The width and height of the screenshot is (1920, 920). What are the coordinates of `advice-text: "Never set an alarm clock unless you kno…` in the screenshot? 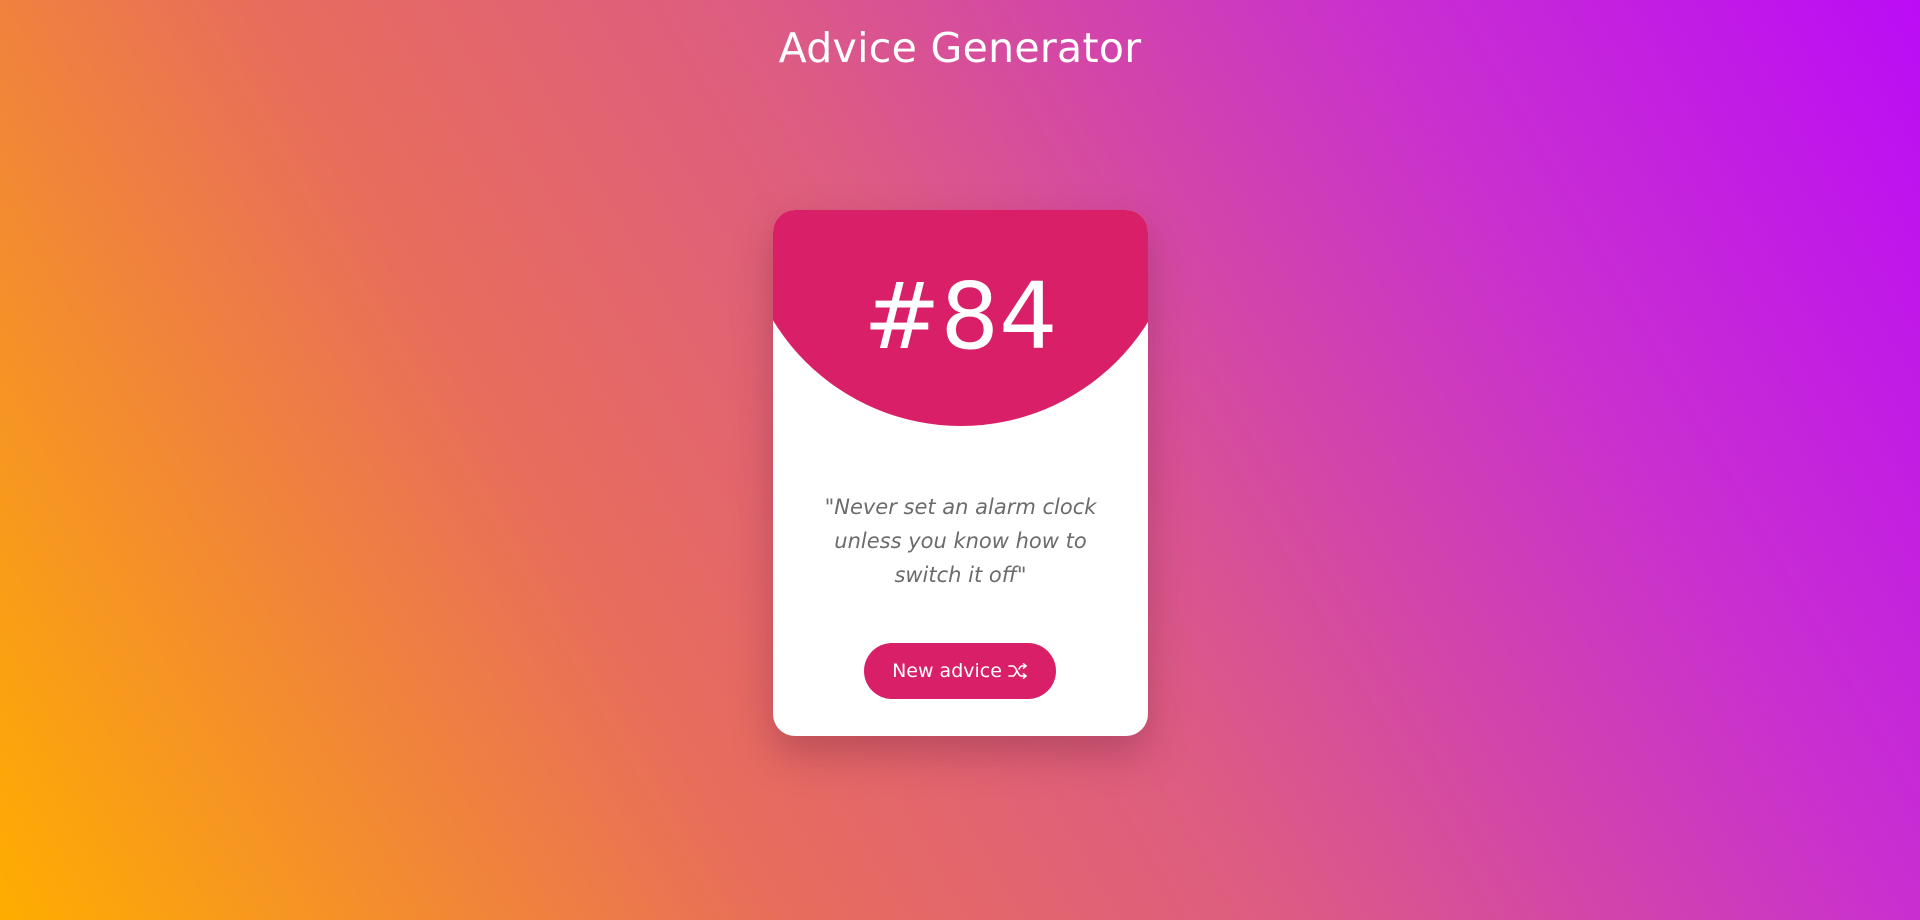 It's located at (960, 541).